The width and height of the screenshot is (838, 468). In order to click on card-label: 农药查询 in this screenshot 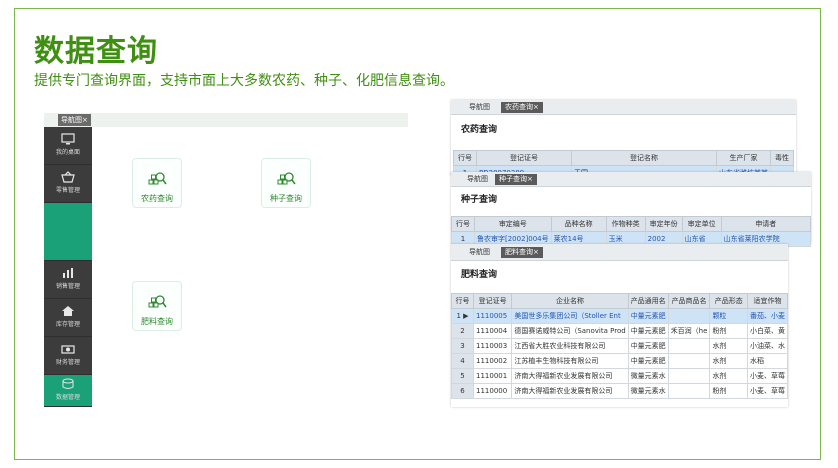, I will do `click(157, 198)`.